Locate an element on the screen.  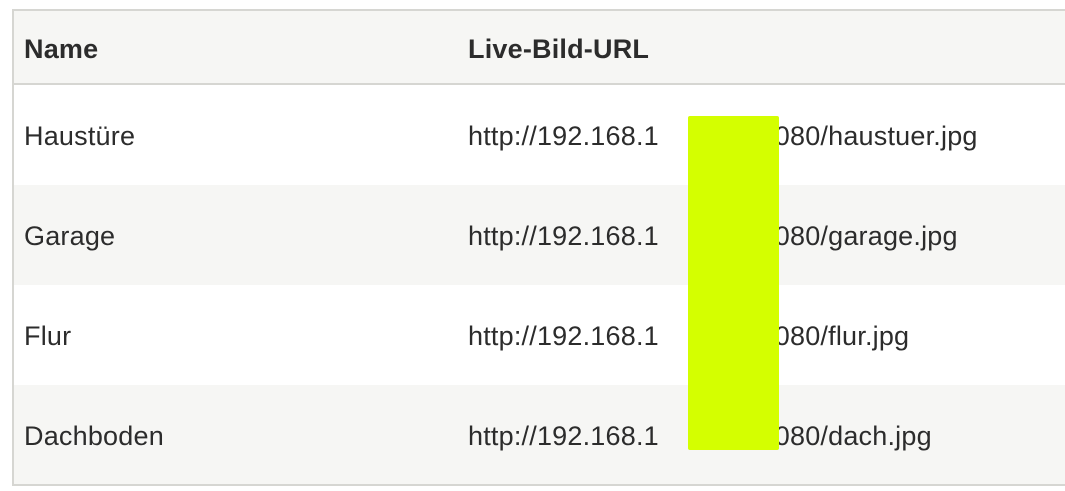
redaction-overlay is located at coordinates (733, 283).